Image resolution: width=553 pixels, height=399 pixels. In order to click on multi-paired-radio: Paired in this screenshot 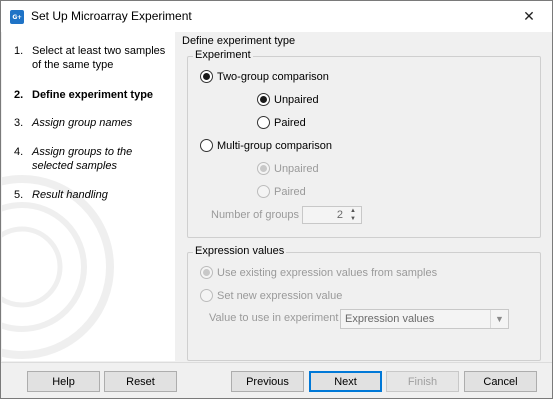, I will do `click(281, 191)`.